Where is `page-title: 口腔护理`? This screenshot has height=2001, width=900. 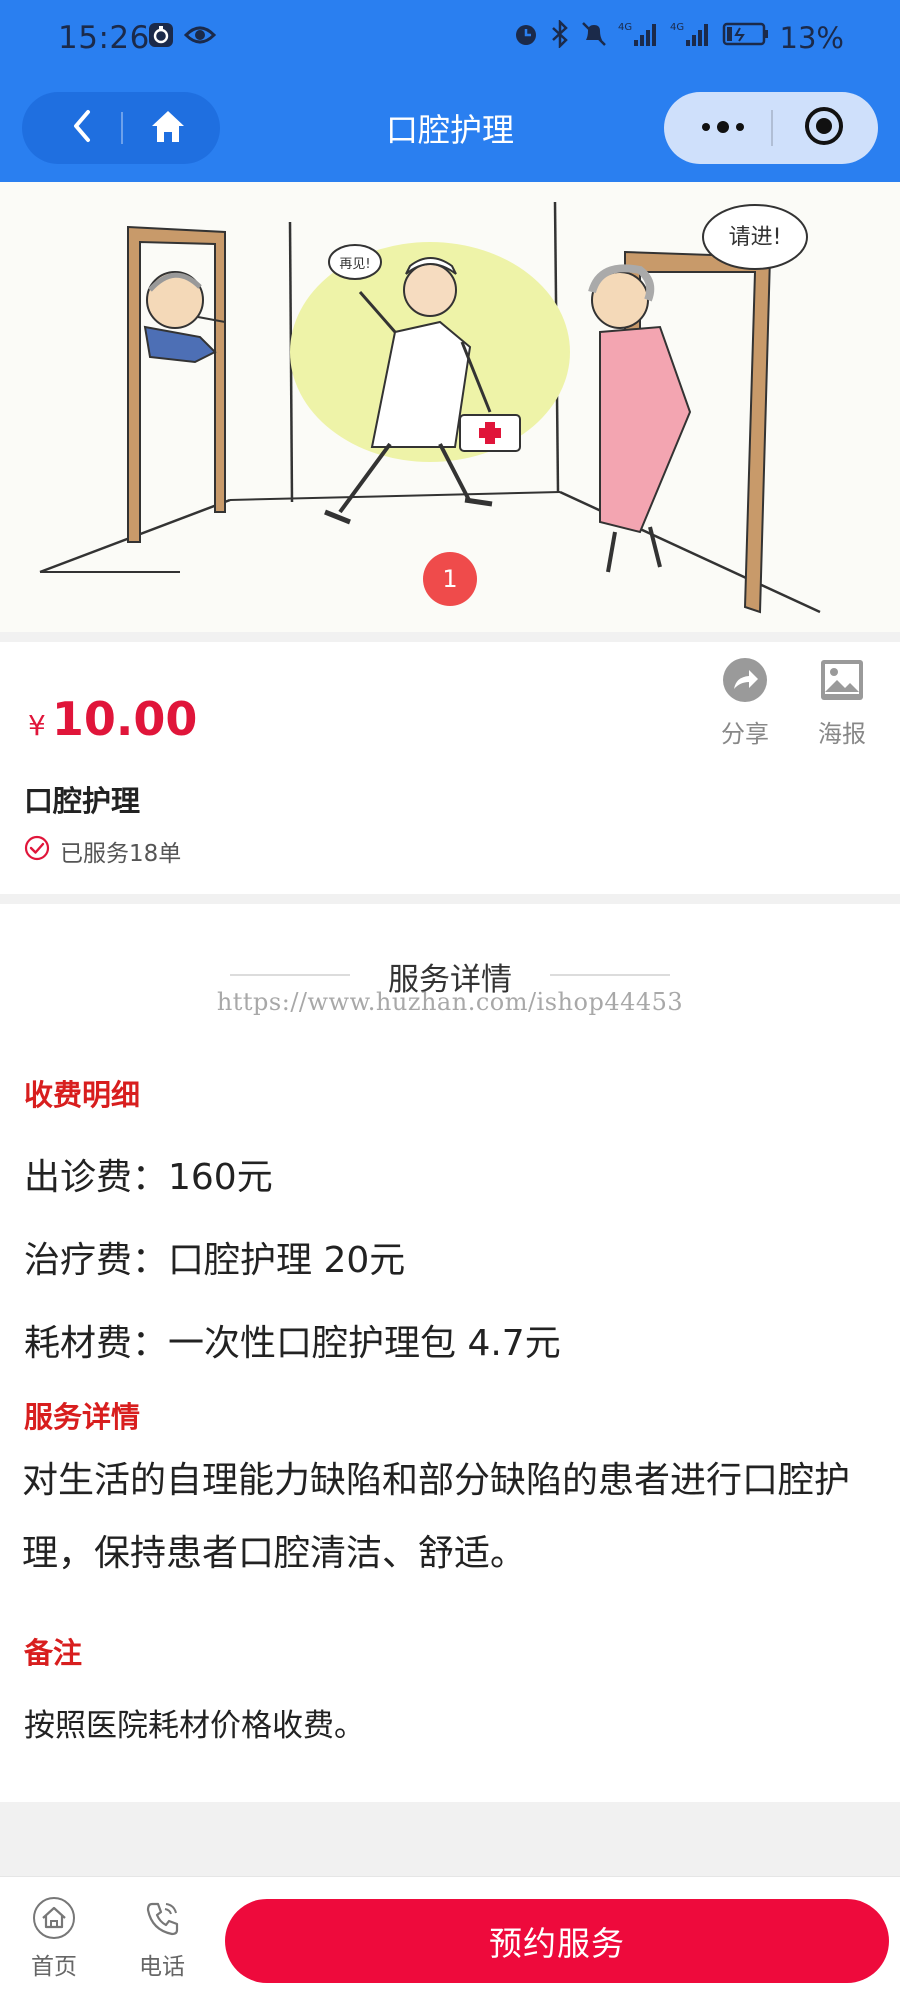
page-title: 口腔护理 is located at coordinates (449, 130).